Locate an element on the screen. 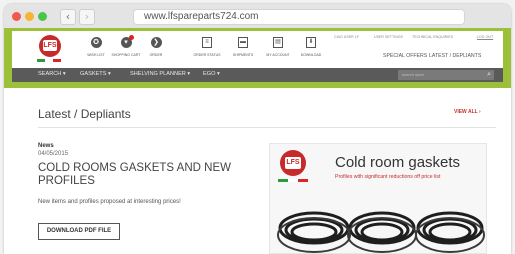 Image resolution: width=515 pixels, height=254 pixels. menu-item-shelving-planner: SHELVING PLANNER ▾ is located at coordinates (160, 74).